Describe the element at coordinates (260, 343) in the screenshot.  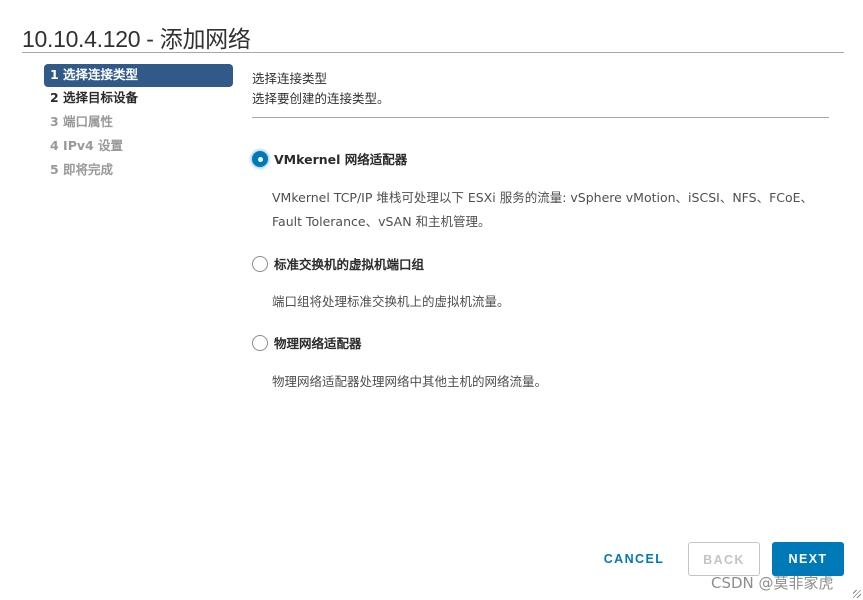
I see `radio-physical-adapter` at that location.